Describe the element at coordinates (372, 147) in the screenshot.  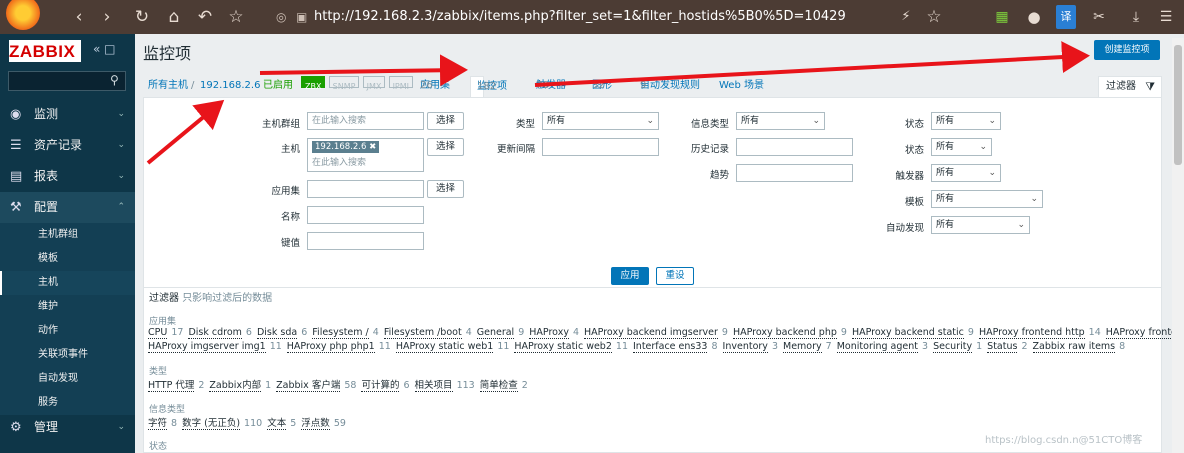
I see `remove-icon: ✖` at that location.